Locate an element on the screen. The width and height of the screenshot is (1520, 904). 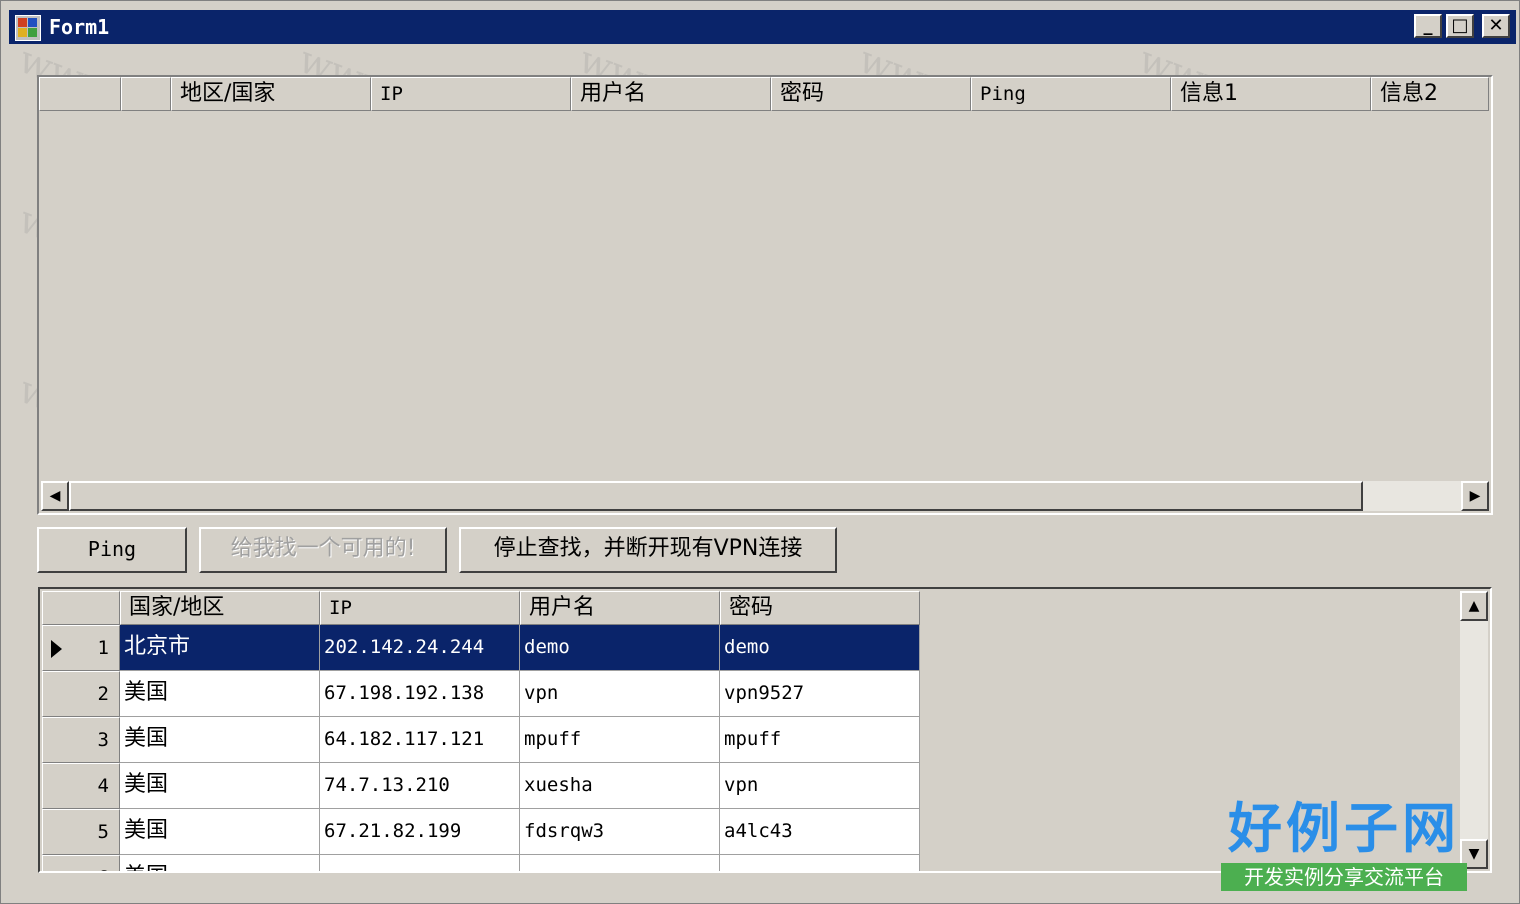
cell-ip: 202.142.24.244 is located at coordinates (420, 648).